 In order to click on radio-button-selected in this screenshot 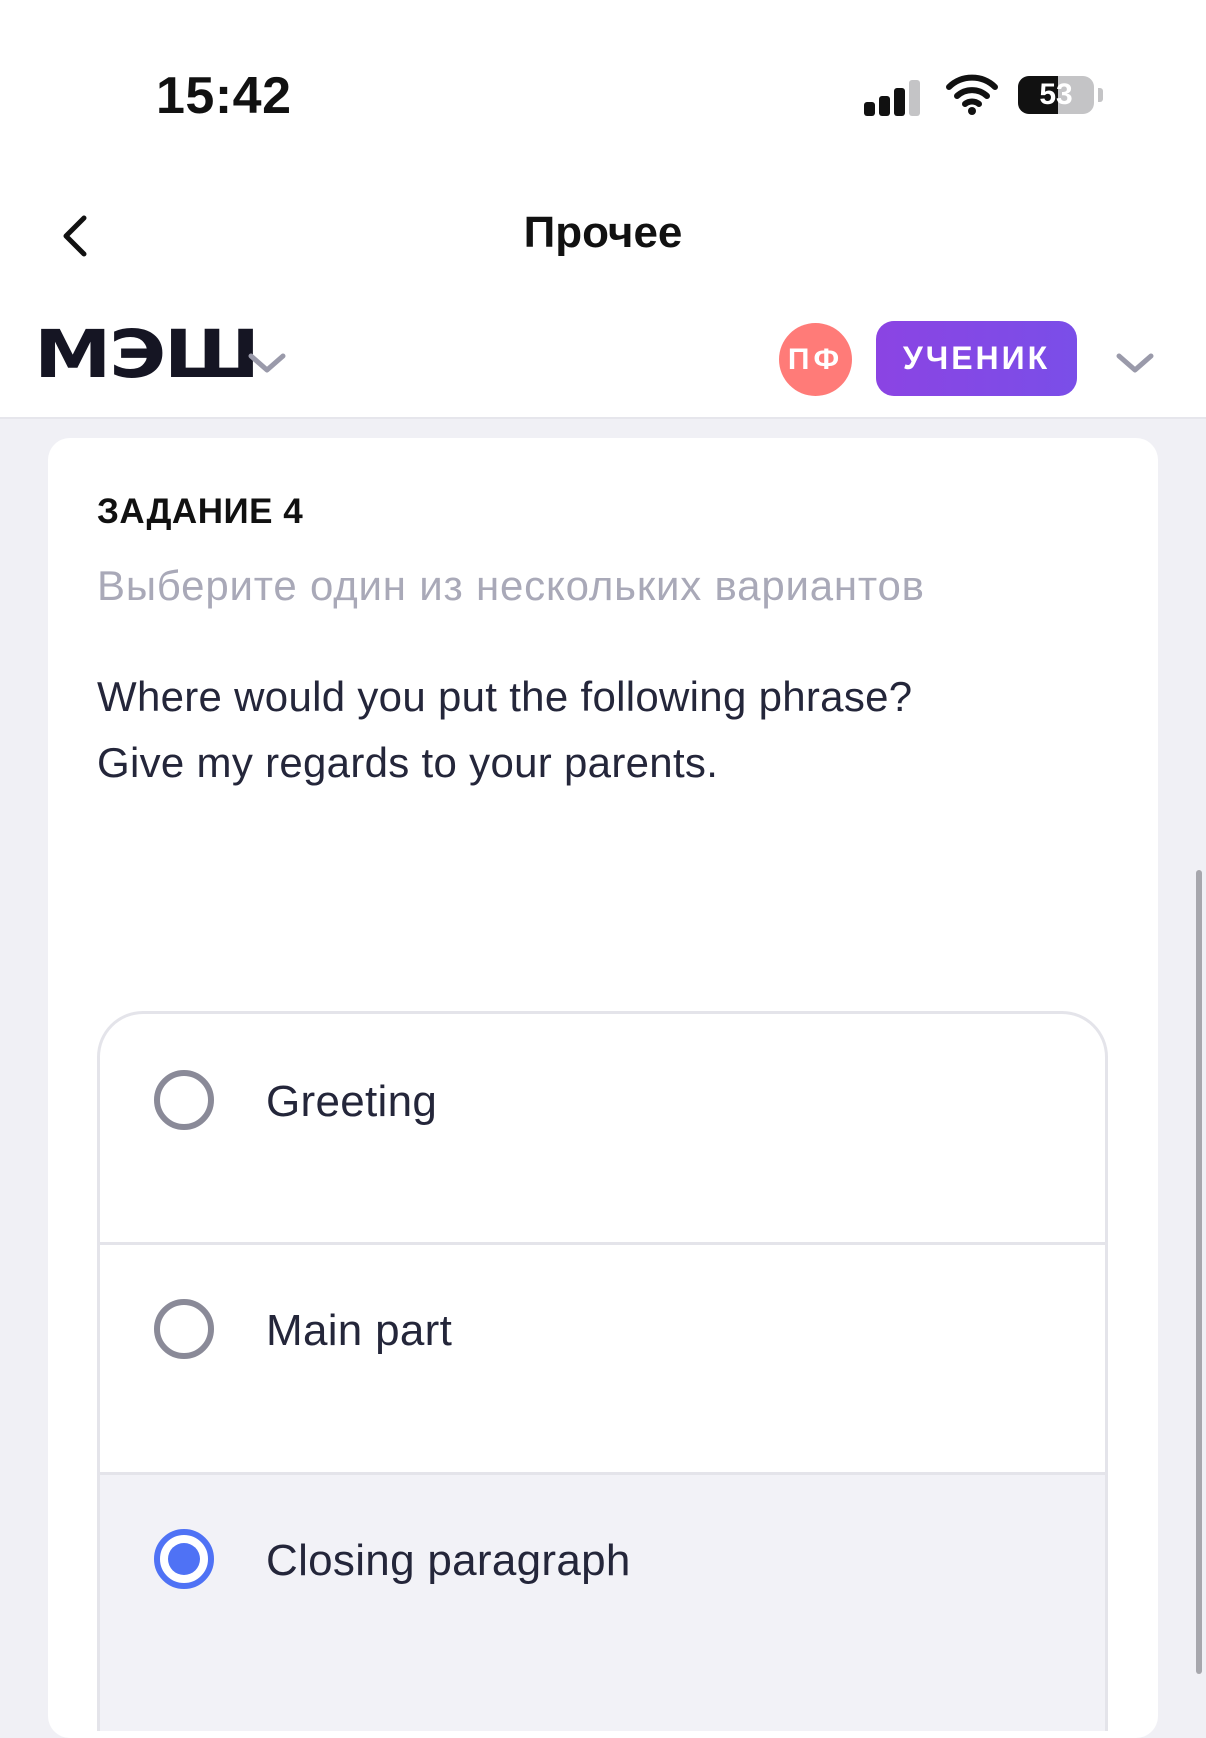, I will do `click(184, 1559)`.